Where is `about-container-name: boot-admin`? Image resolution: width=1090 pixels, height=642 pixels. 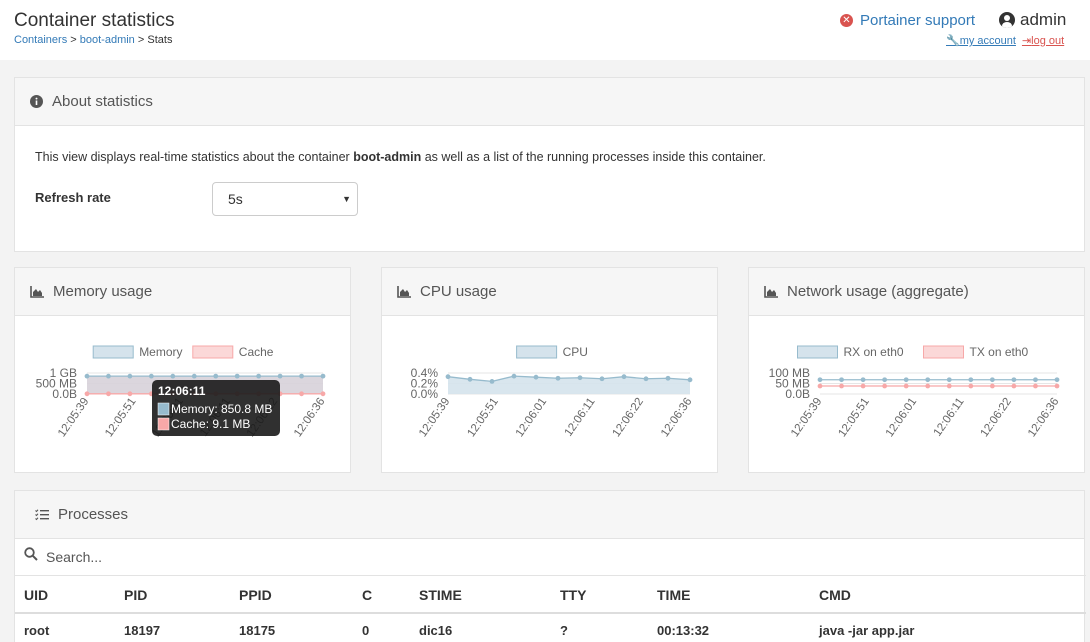 about-container-name: boot-admin is located at coordinates (387, 157).